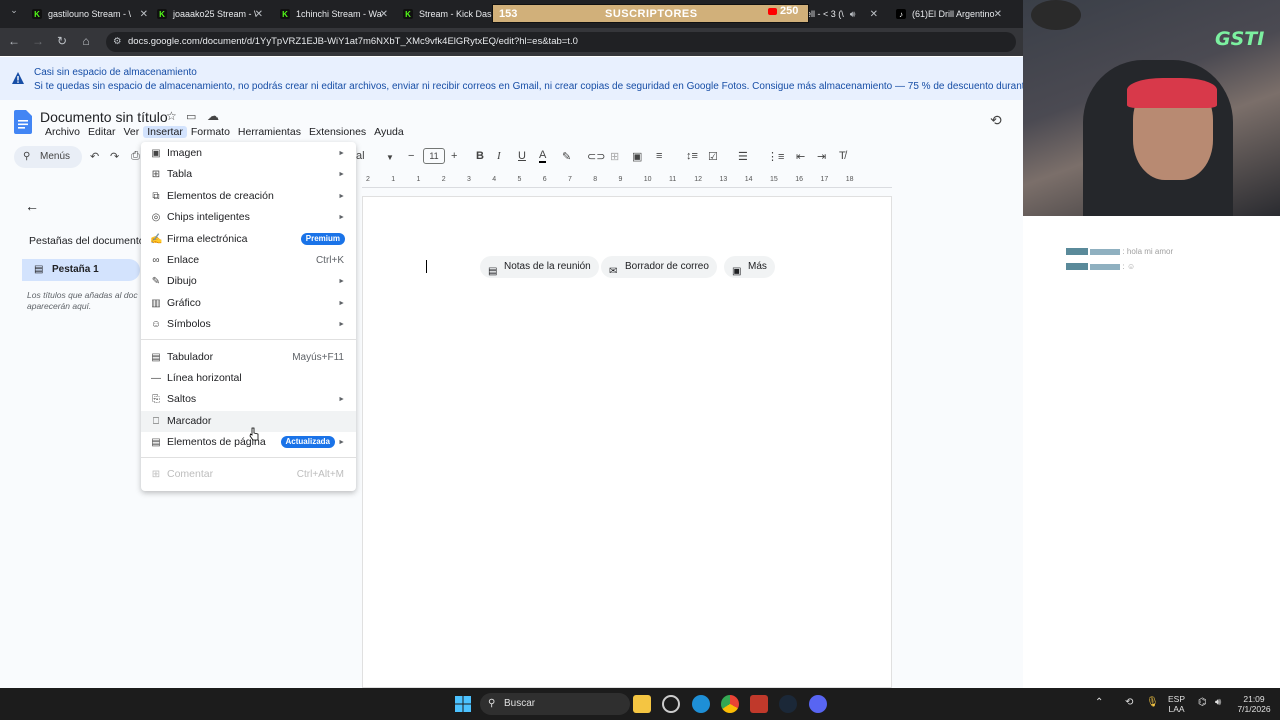  I want to click on more-chip: ▣ Más, so click(749, 267).